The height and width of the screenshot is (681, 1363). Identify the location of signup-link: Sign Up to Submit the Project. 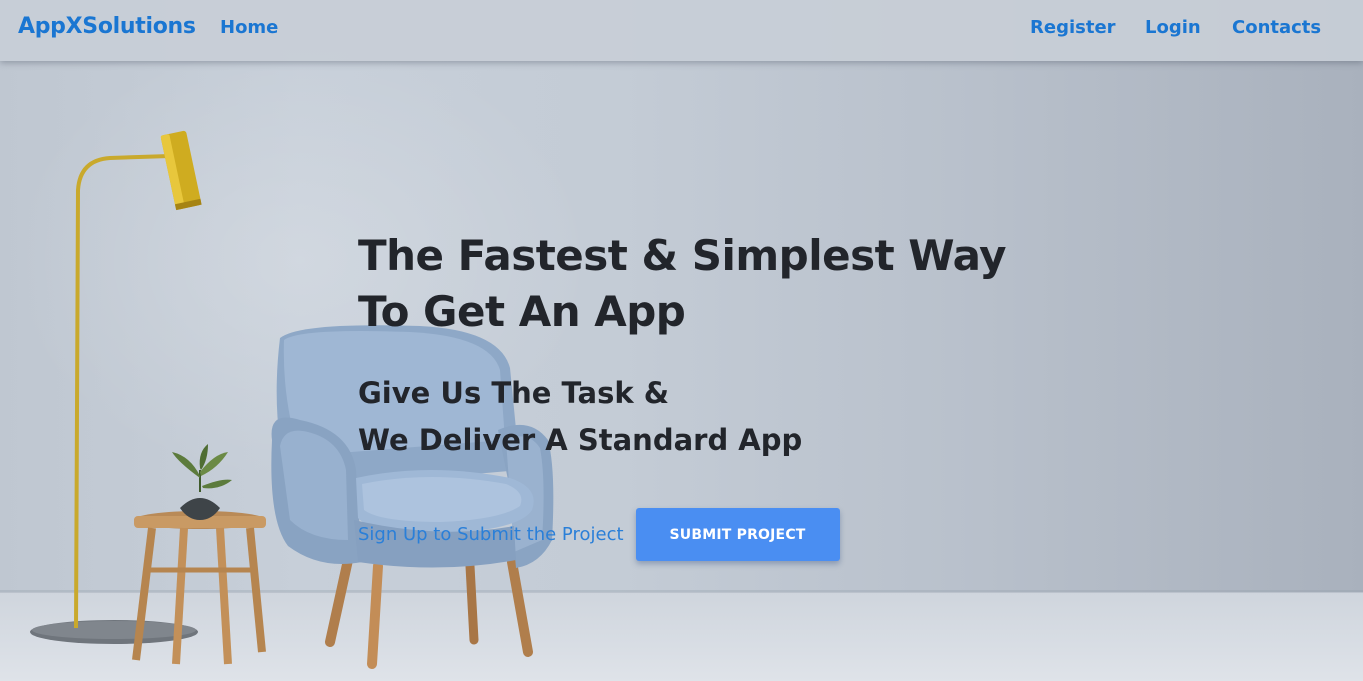
(491, 534).